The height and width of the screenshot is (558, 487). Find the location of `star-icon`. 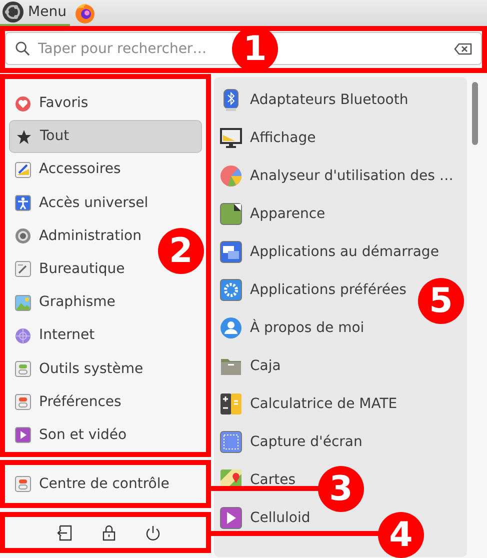

star-icon is located at coordinates (24, 136).